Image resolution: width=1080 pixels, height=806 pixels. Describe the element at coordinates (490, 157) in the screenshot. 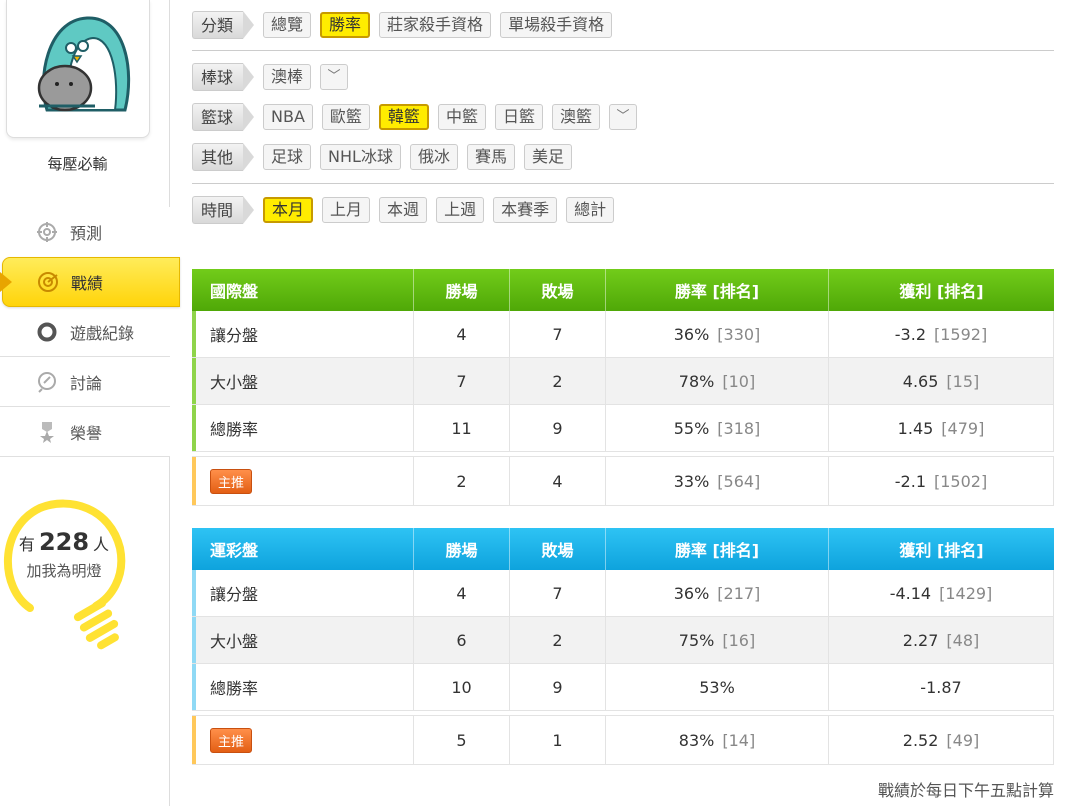

I see `chip-horse-racing: 賽馬` at that location.